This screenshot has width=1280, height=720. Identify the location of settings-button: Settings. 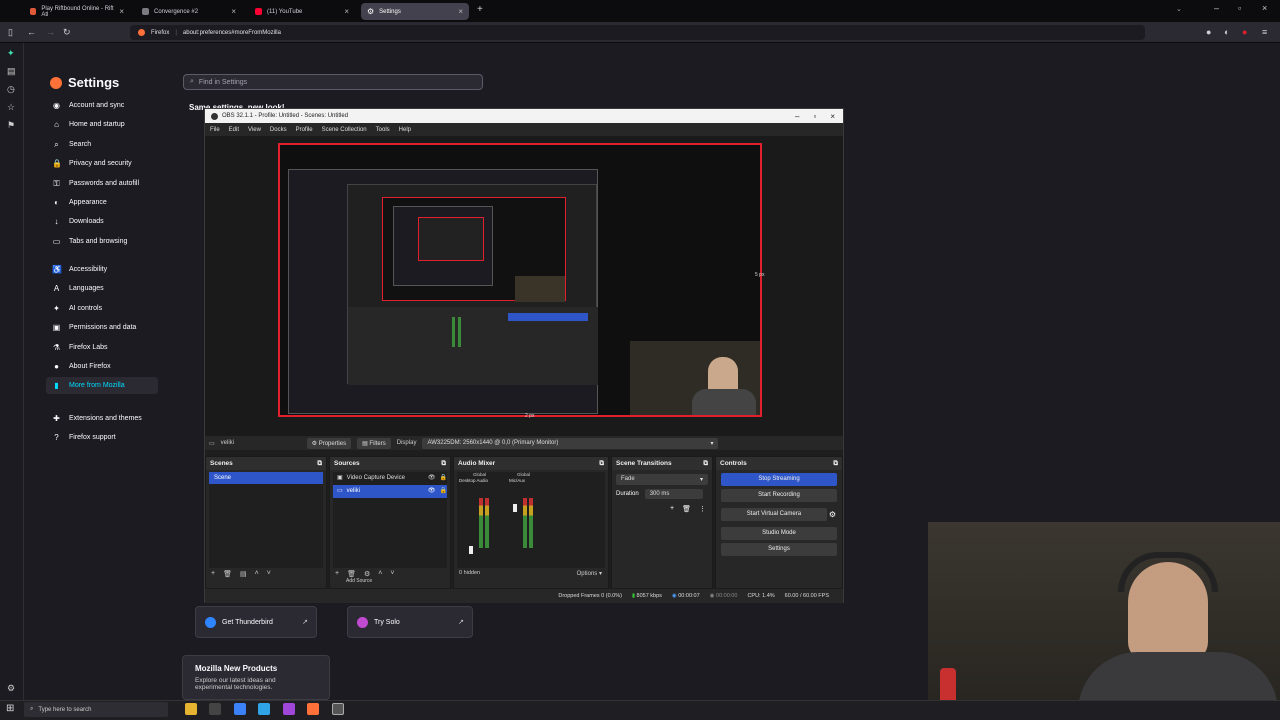
(779, 549).